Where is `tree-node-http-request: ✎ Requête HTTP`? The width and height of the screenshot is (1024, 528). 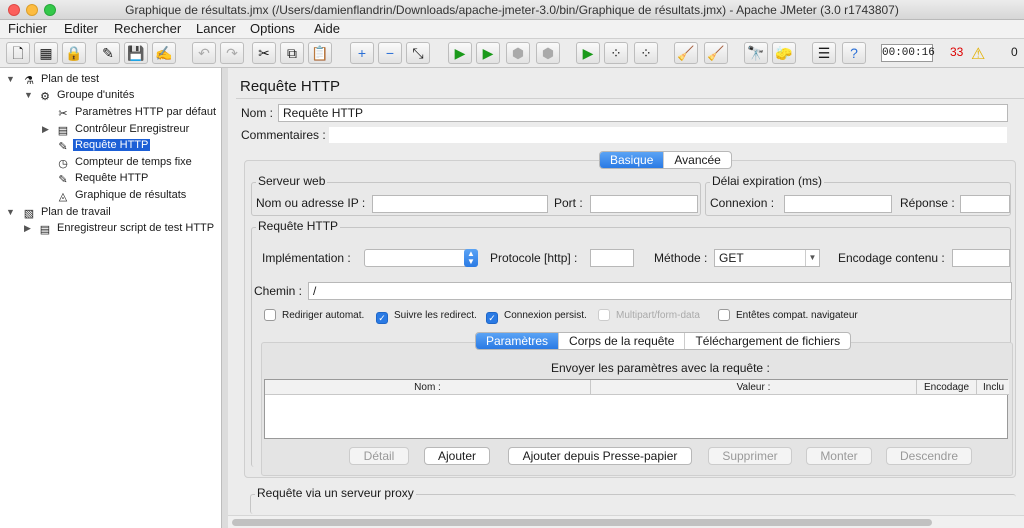
tree-node-http-request: ✎ Requête HTTP is located at coordinates (103, 178).